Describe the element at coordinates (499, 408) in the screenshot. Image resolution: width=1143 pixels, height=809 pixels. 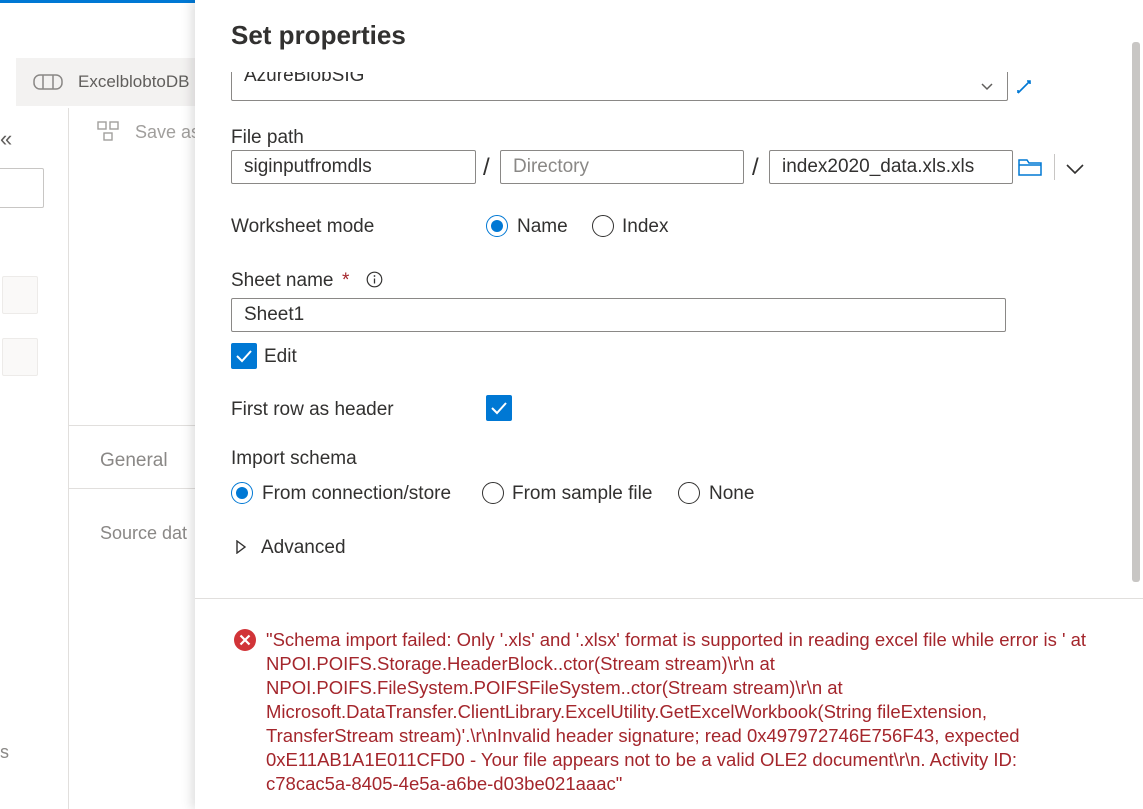
I see `first-row-header-checkbox` at that location.